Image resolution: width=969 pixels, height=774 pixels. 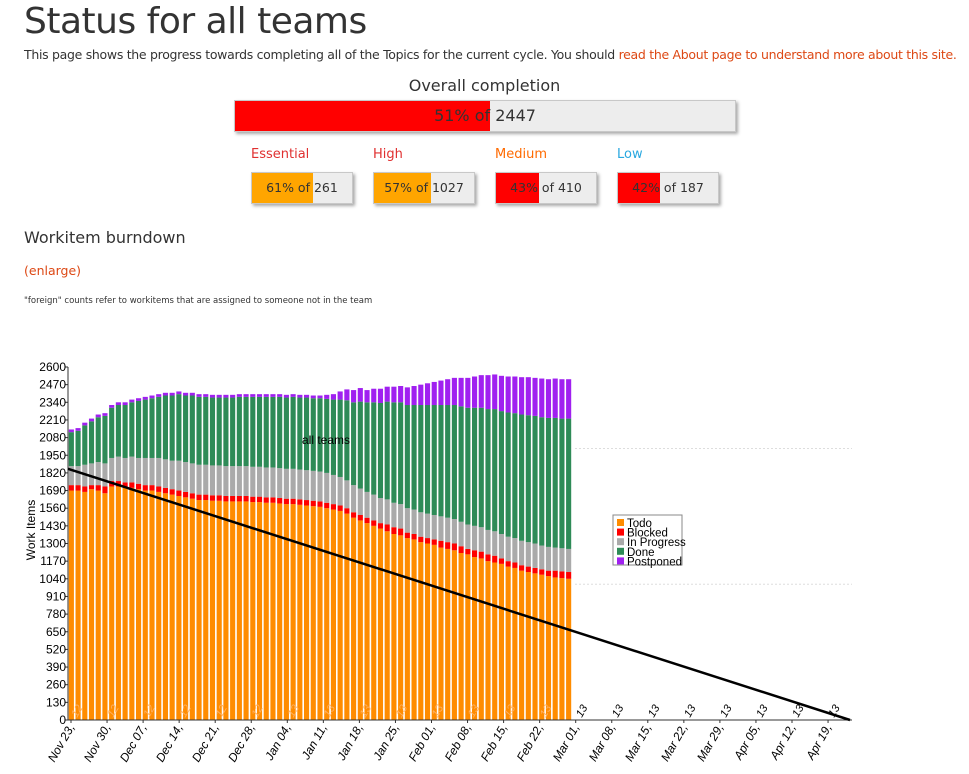 I want to click on x-tick-label: Mar 01,, so click(x=566, y=743).